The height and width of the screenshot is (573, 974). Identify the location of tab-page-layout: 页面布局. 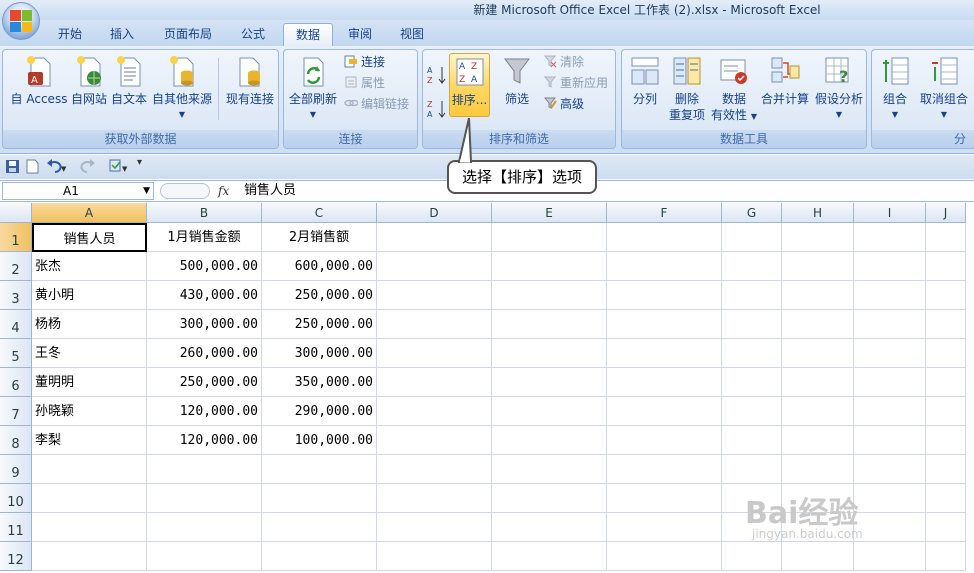
(188, 34).